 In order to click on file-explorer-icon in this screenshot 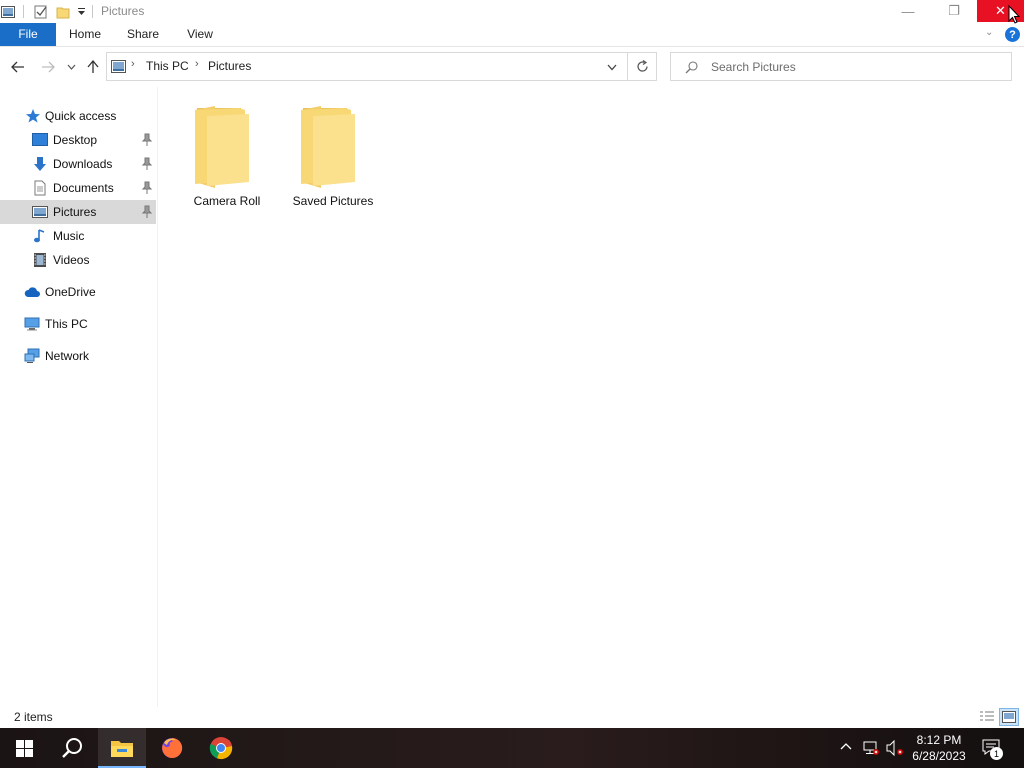, I will do `click(122, 749)`.